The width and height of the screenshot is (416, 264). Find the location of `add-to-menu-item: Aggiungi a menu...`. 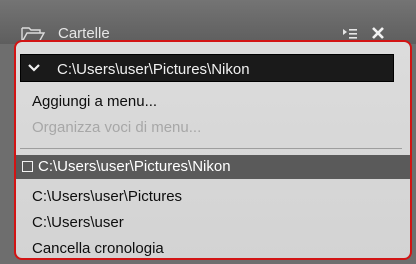

add-to-menu-item: Aggiungi a menu... is located at coordinates (94, 101).